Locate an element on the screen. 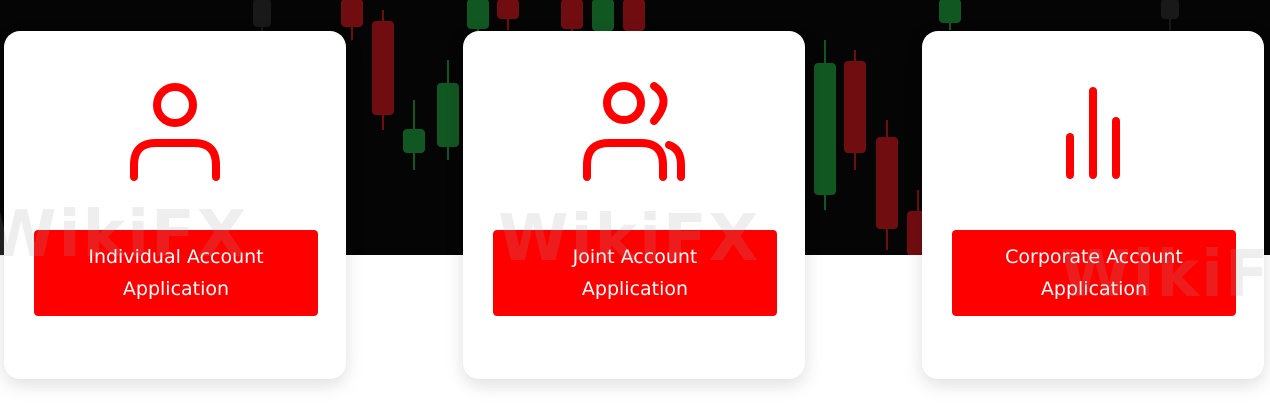 The width and height of the screenshot is (1270, 406). button-label-line1: Joint Account is located at coordinates (635, 257).